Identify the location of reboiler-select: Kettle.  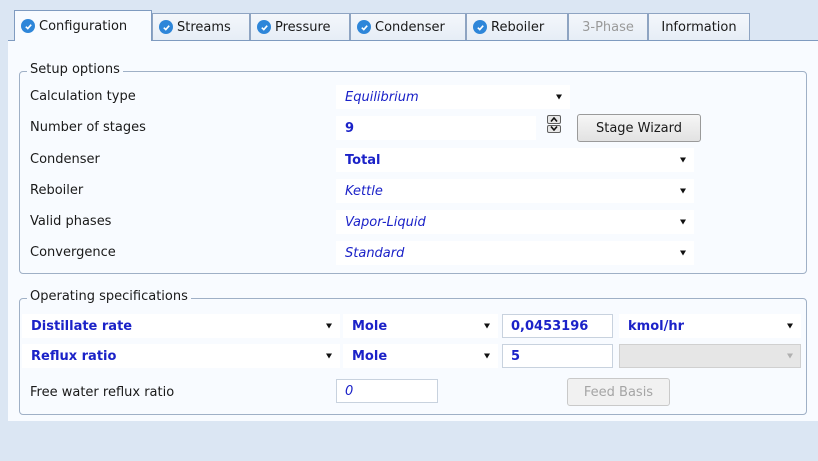
(515, 191).